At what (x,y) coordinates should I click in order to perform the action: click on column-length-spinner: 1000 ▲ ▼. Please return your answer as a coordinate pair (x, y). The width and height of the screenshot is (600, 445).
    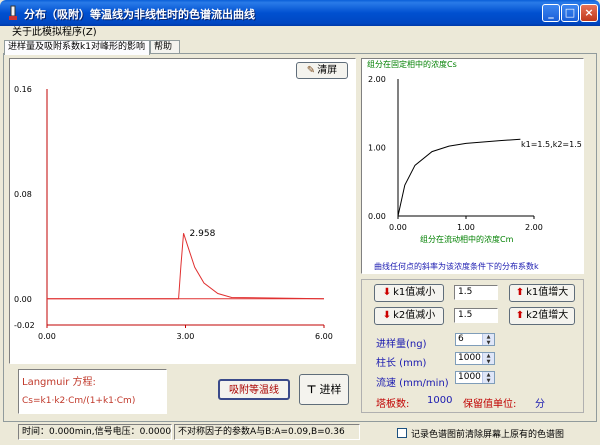
    Looking at the image, I should click on (475, 358).